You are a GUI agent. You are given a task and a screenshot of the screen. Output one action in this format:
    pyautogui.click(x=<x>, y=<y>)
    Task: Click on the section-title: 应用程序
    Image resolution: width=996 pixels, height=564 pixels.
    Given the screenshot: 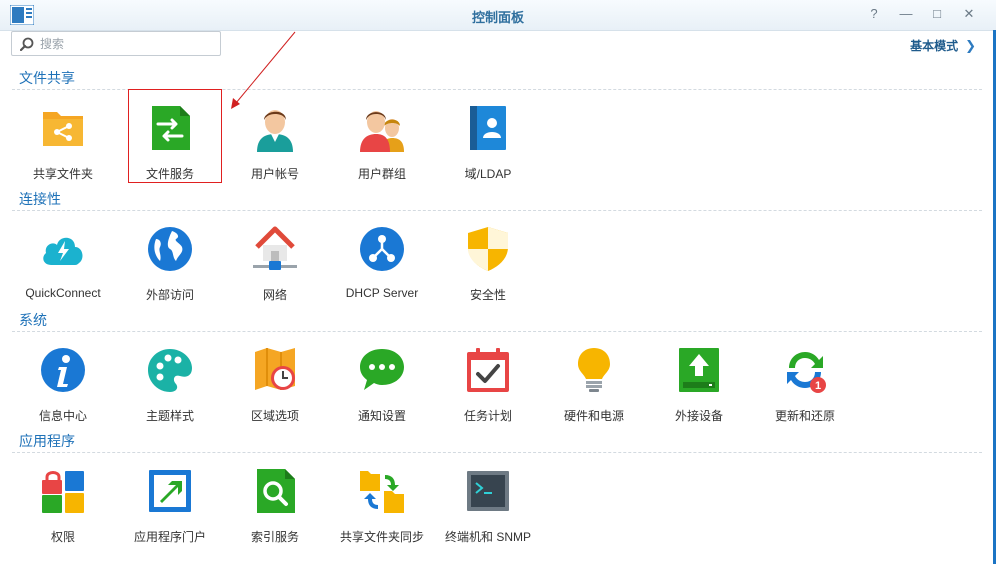 What is the action you would take?
    pyautogui.click(x=47, y=441)
    